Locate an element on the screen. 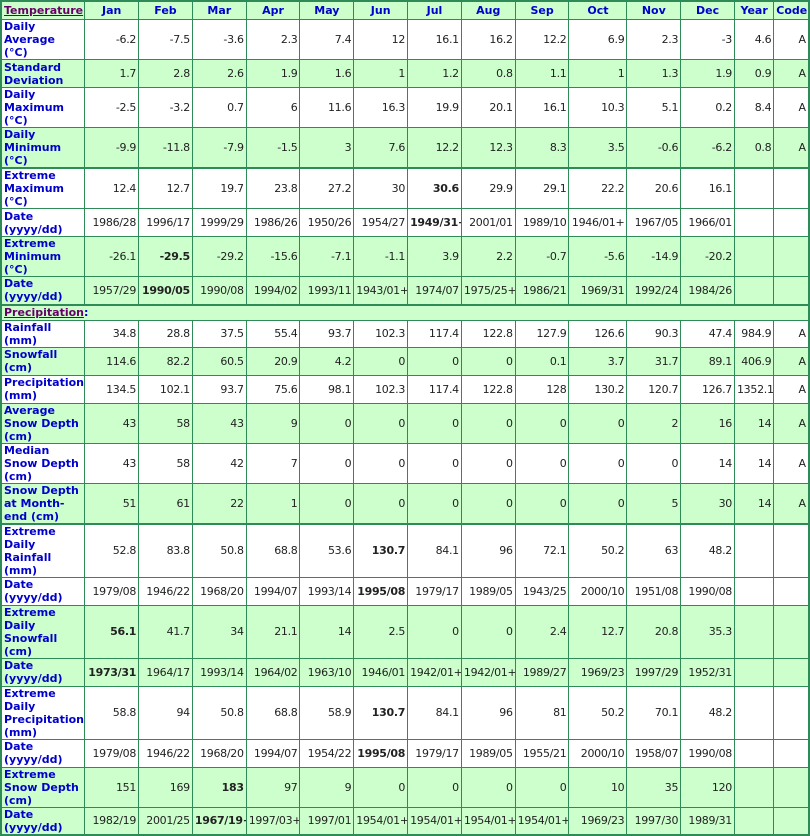 This screenshot has width=810, height=836. row-label: Extreme Minimum (°C) is located at coordinates (43, 256).